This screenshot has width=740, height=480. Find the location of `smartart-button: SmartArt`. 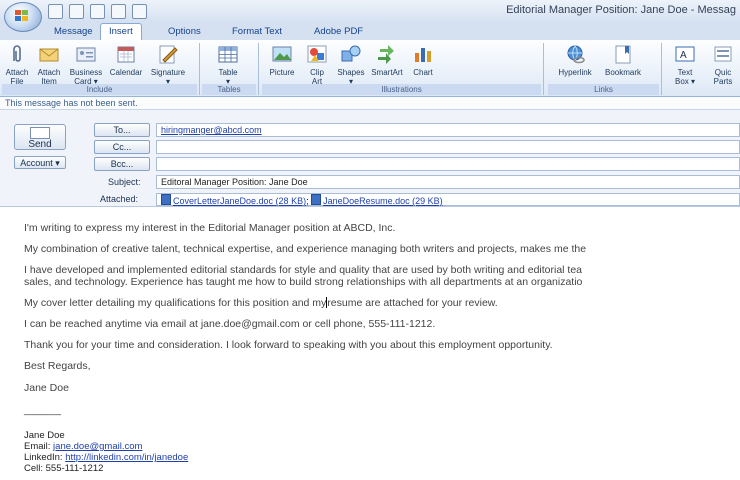

smartart-button: SmartArt is located at coordinates (387, 59).